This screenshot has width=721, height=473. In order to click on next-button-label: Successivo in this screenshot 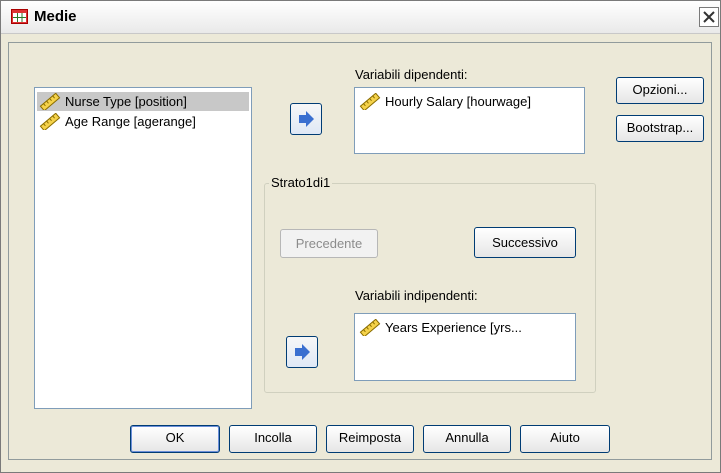, I will do `click(525, 242)`.